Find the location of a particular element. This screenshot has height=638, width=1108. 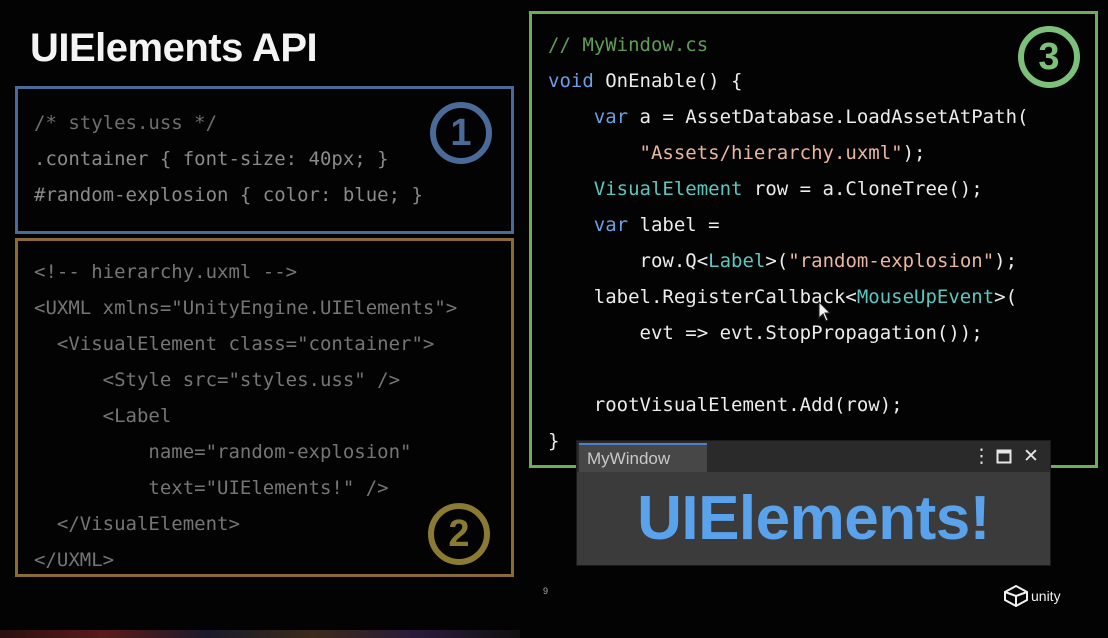

badge-2: 2 is located at coordinates (459, 534).